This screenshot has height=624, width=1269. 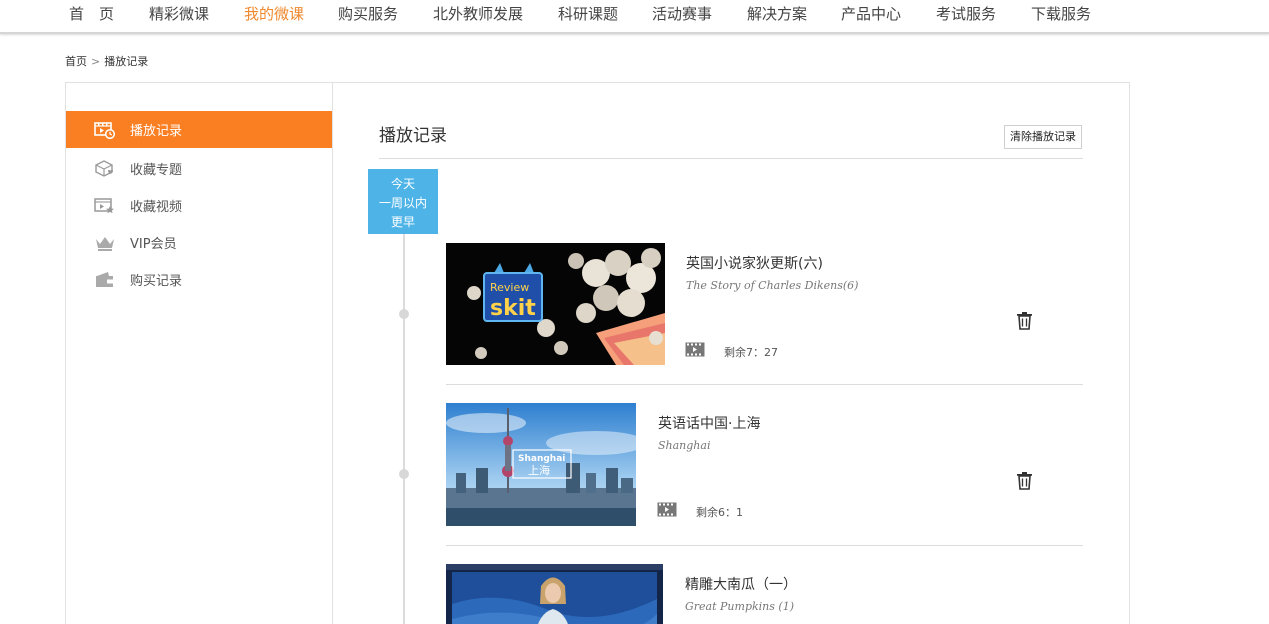 I want to click on filter-within-week: 一周以内, so click(x=403, y=203).